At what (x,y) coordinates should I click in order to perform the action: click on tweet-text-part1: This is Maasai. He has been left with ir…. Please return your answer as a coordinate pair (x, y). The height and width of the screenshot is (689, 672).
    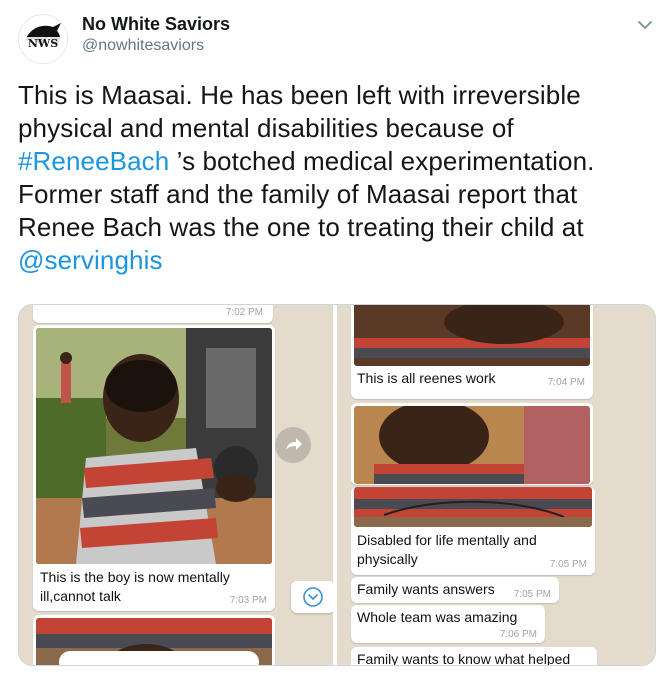
    Looking at the image, I should click on (299, 111).